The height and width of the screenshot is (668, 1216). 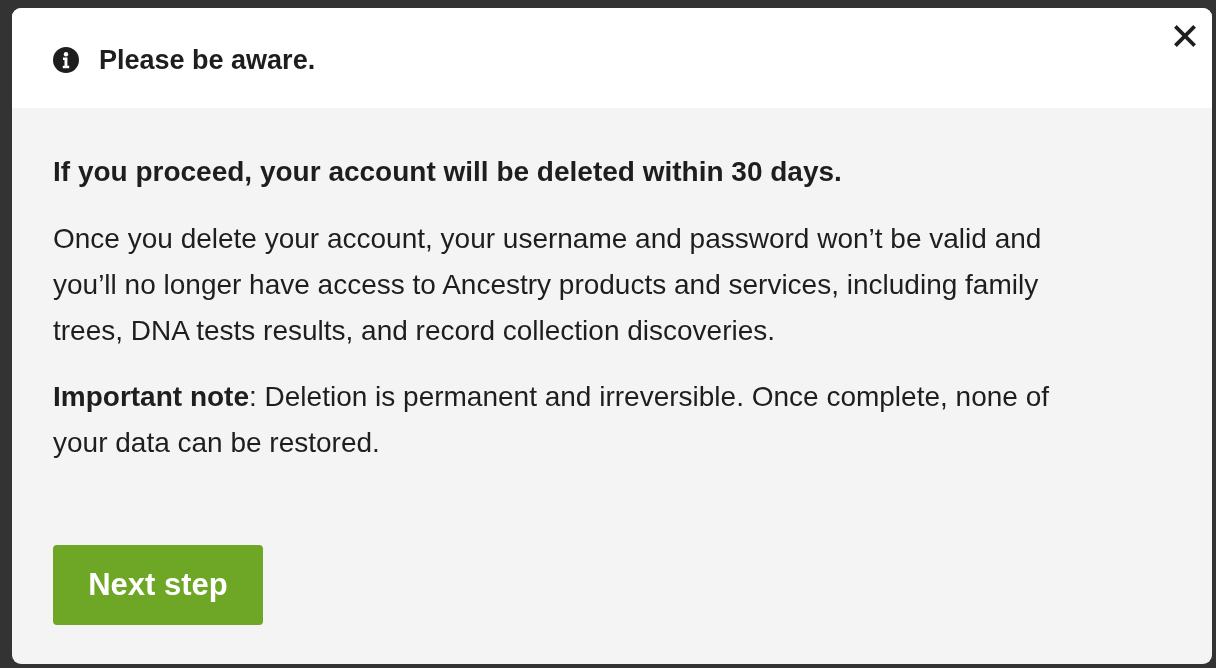 What do you see at coordinates (551, 420) in the screenshot?
I see `body-paragraph: Important note: Deletion is permanent and irreversible. Once complete, none of your data can be restored.` at bounding box center [551, 420].